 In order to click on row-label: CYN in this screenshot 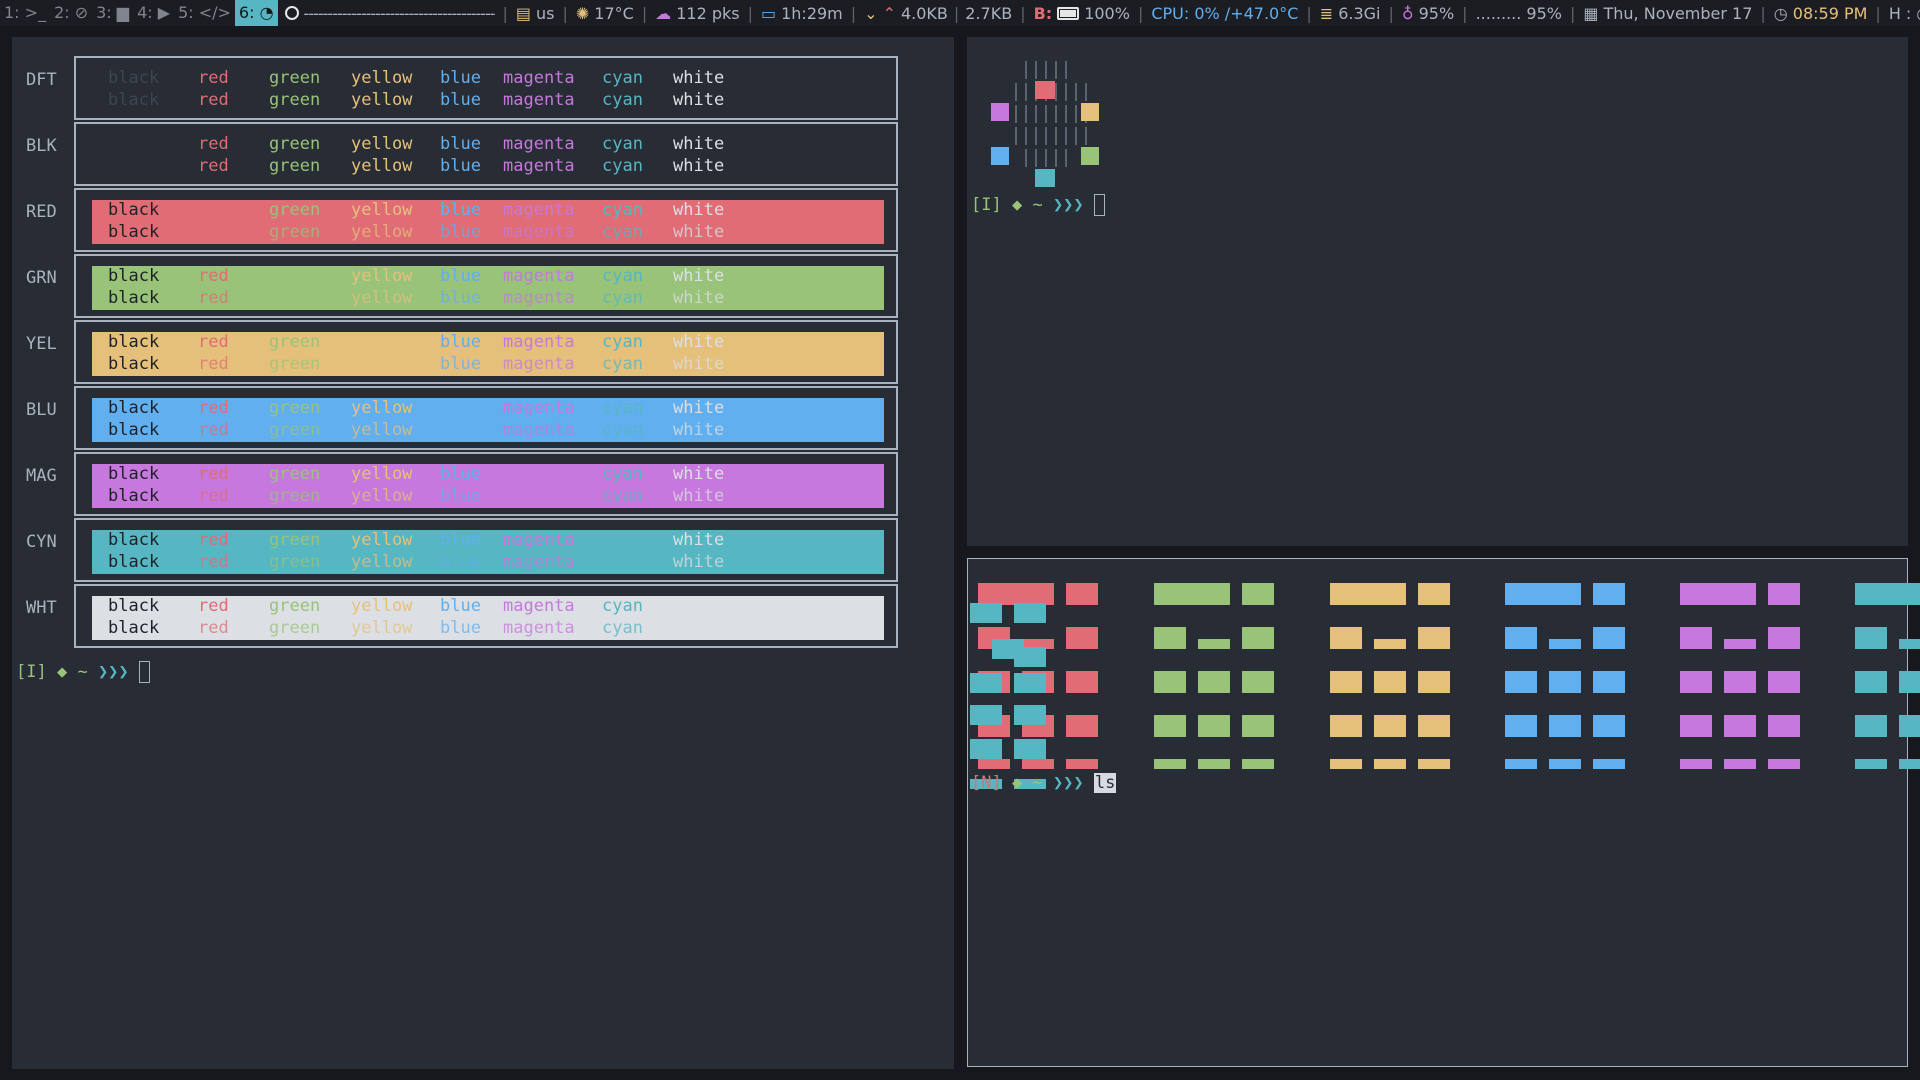, I will do `click(41, 542)`.